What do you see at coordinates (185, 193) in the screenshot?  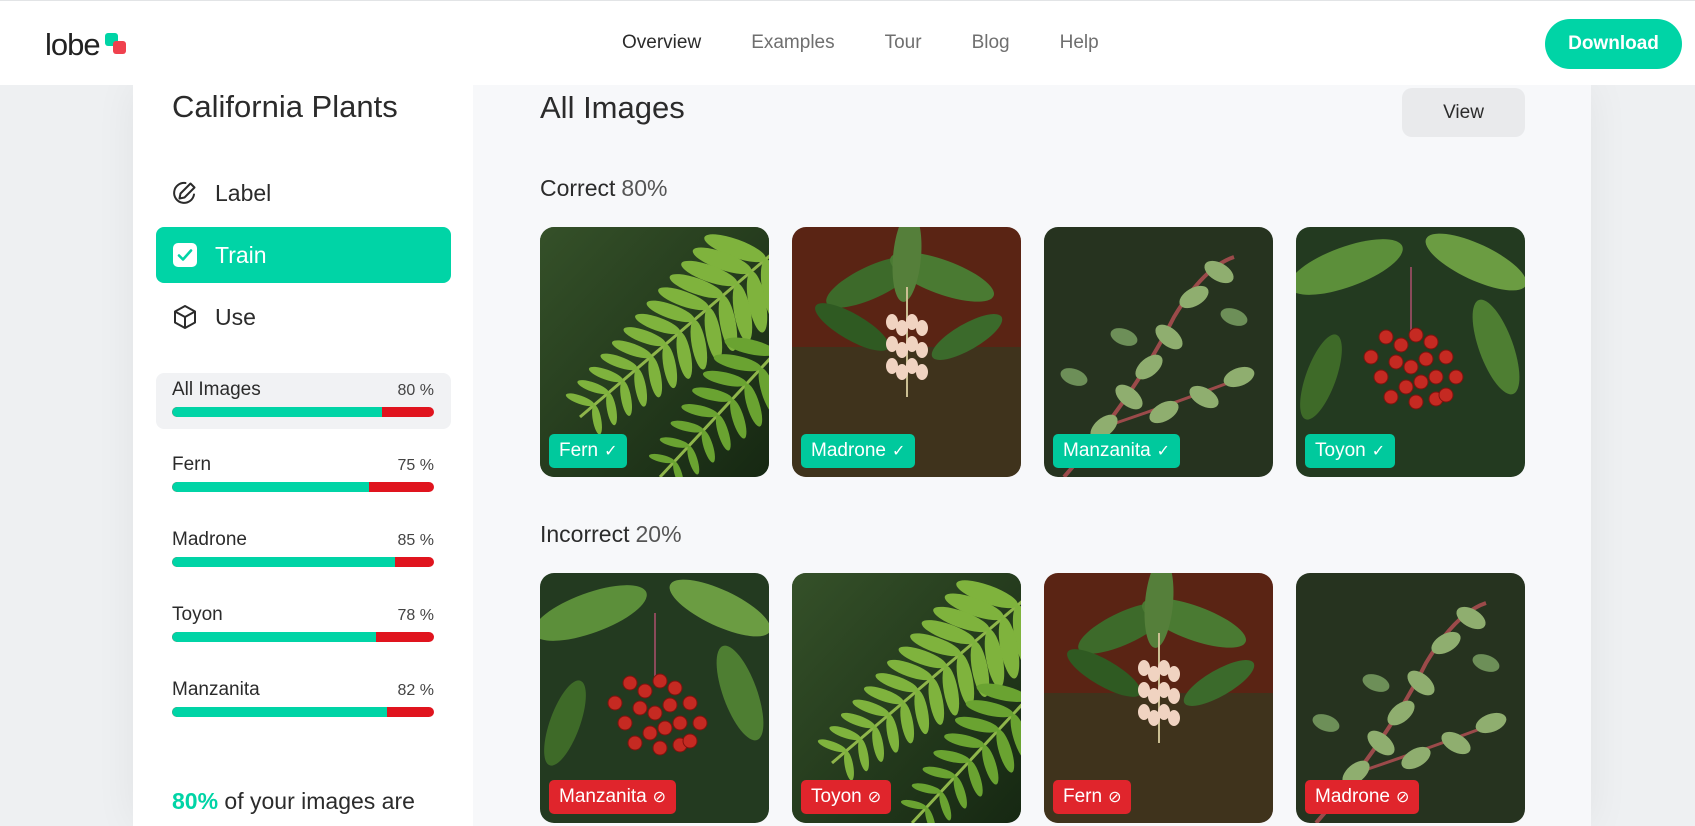 I see `pencil-circle-icon` at bounding box center [185, 193].